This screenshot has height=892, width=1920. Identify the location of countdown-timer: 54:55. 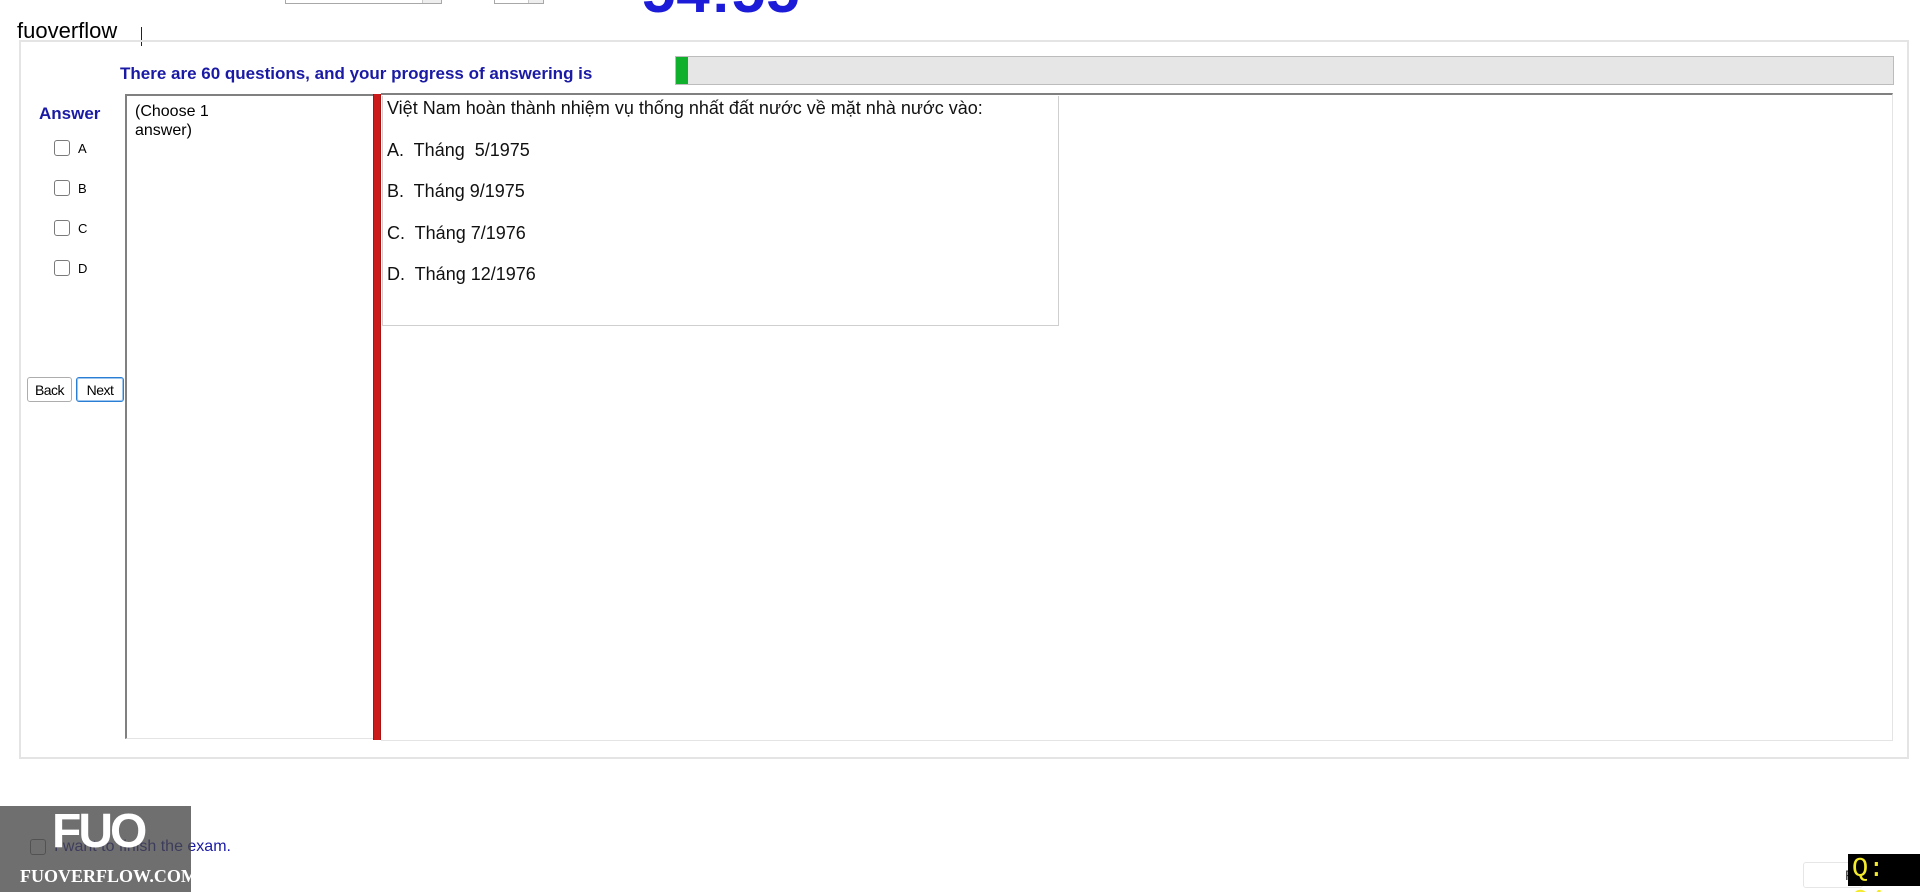
(721, 11).